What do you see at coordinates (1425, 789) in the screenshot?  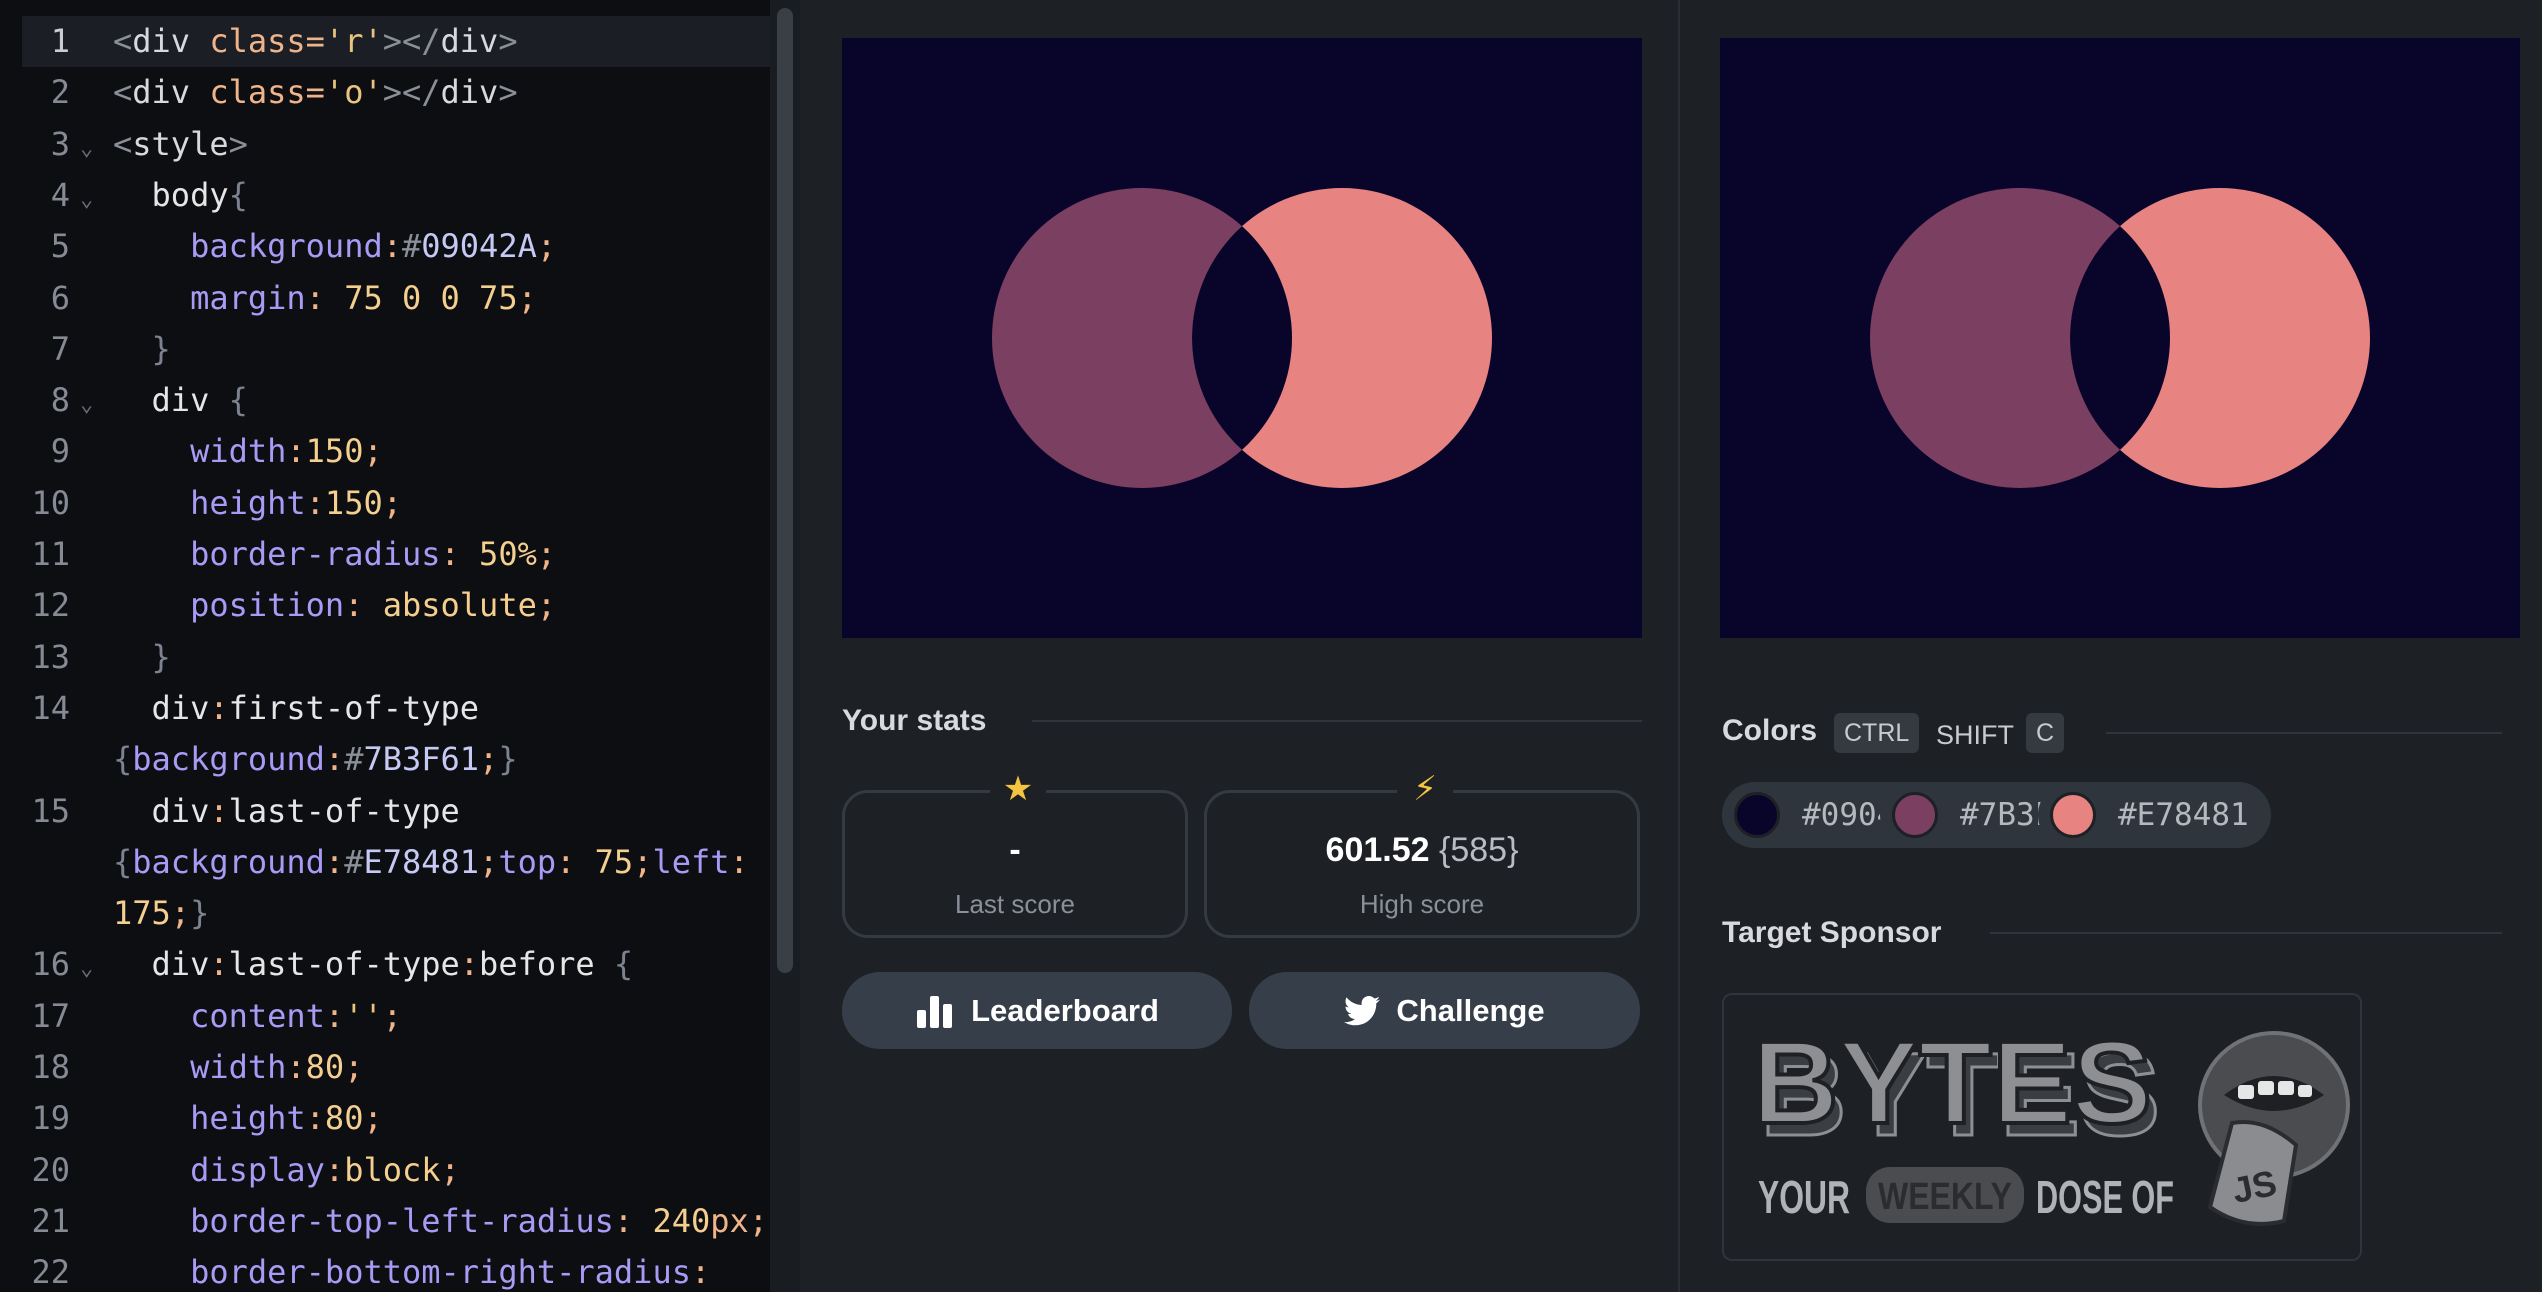 I see `bolt-icon: ⚡` at bounding box center [1425, 789].